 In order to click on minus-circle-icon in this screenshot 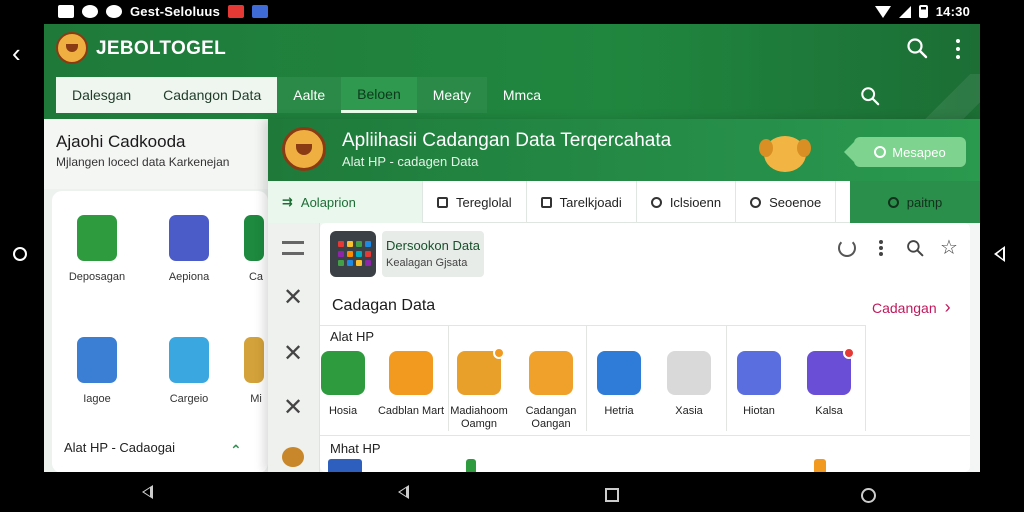, I will do `click(756, 202)`.